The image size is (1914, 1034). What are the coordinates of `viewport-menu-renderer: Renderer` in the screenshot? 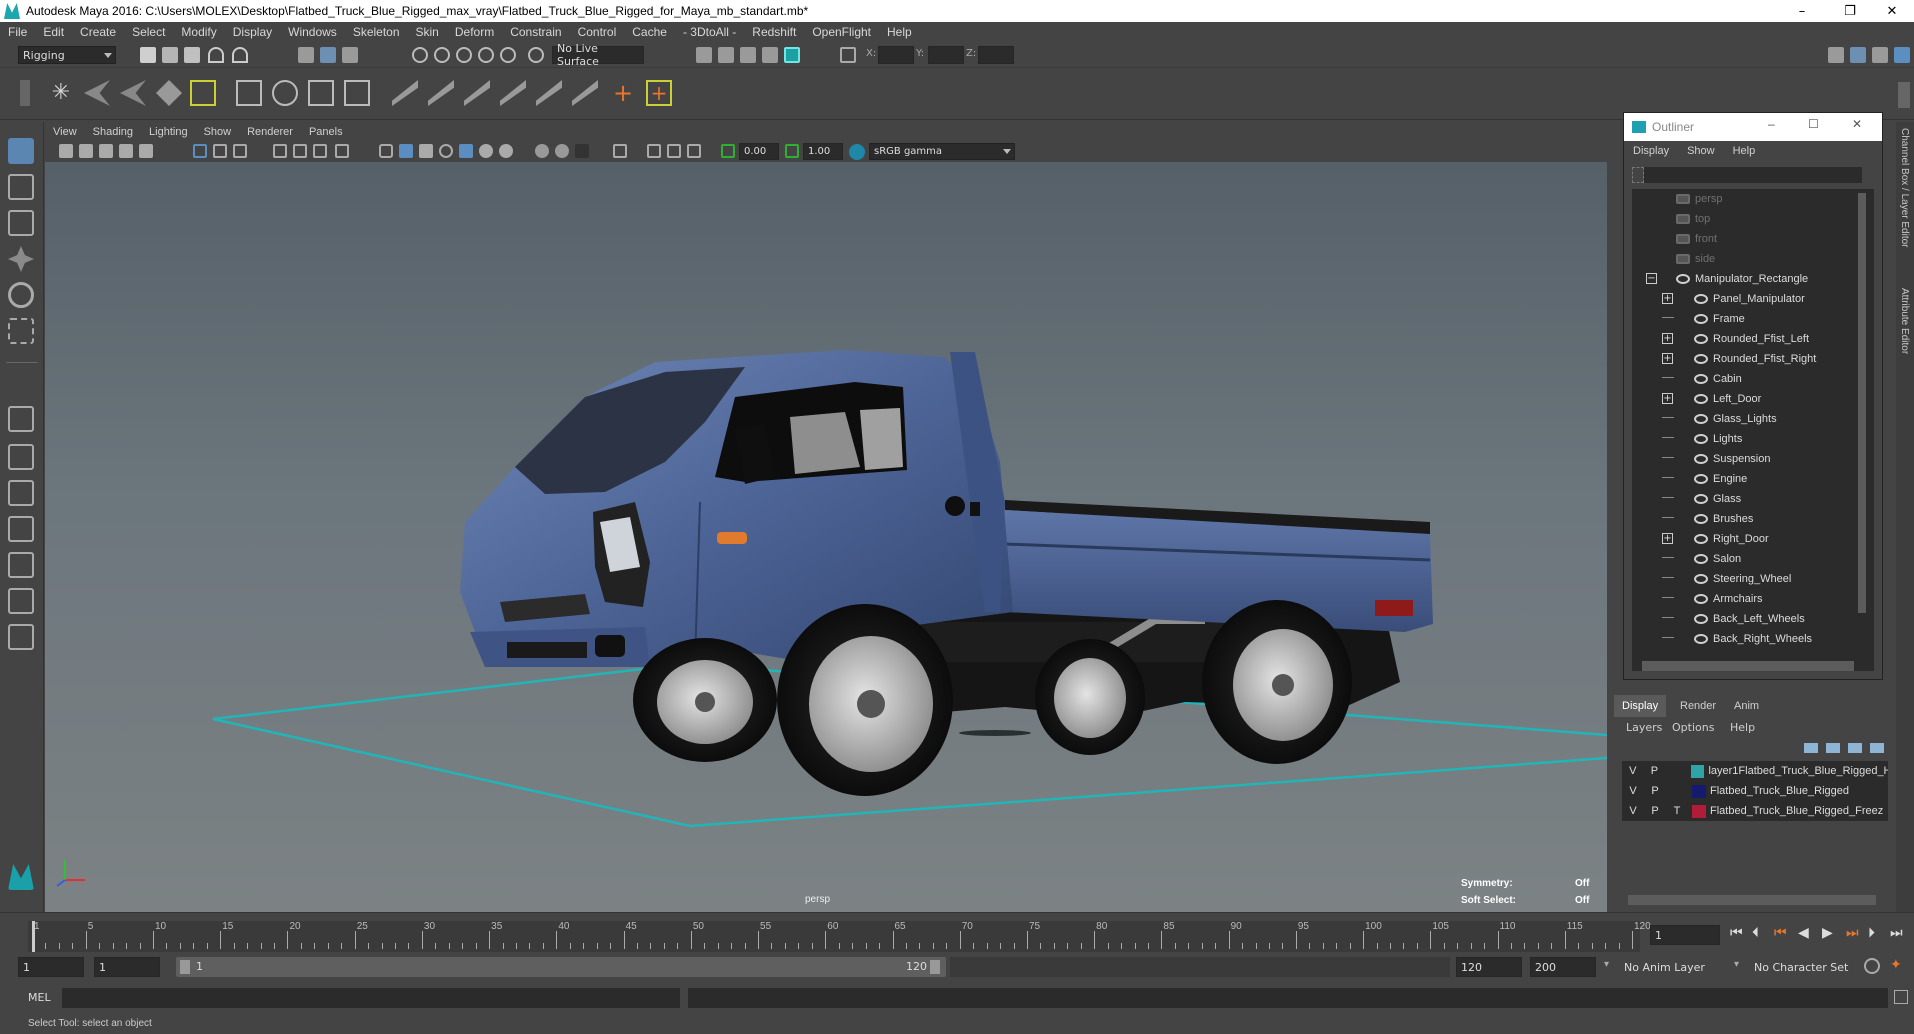 It's located at (270, 132).